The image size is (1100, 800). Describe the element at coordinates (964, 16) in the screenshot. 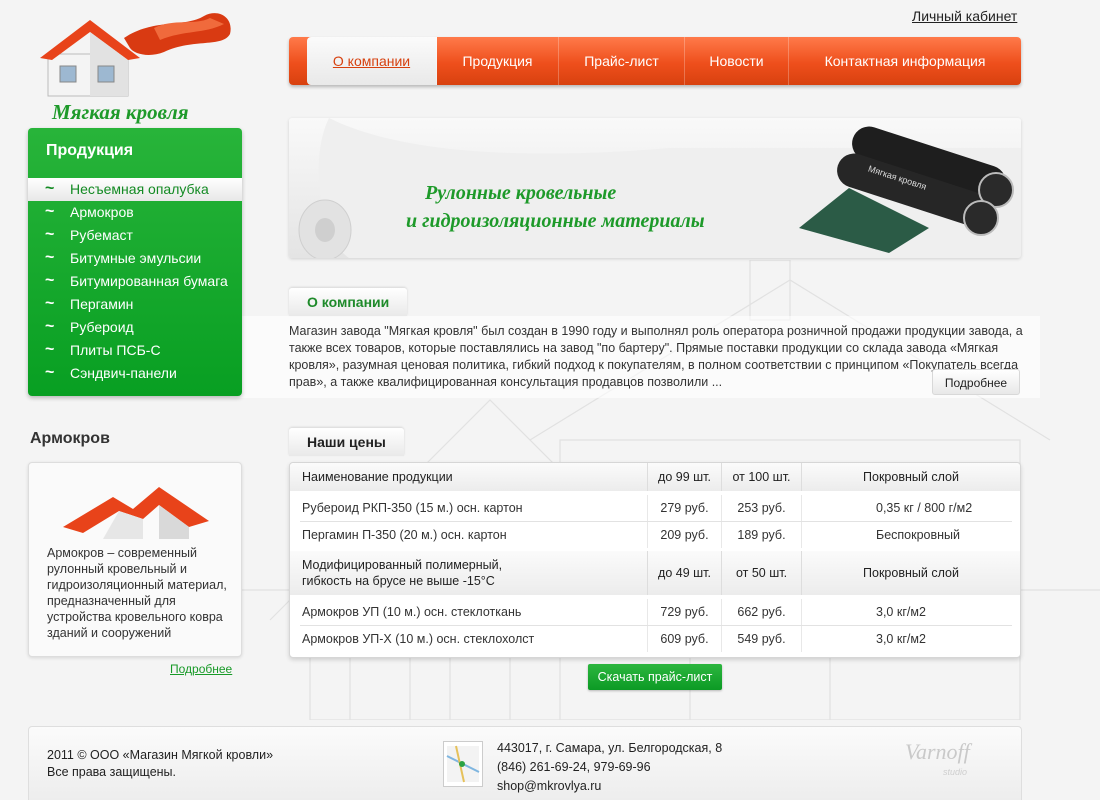

I see `personal-cabinet-link: Личный кабинет` at that location.